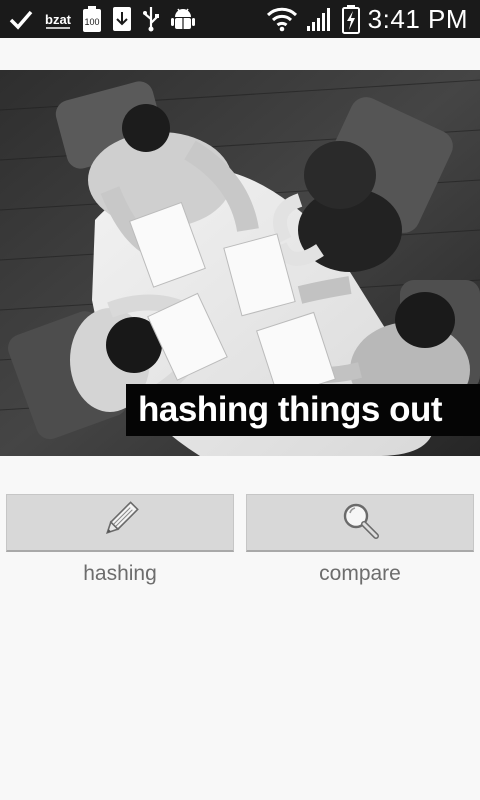 The width and height of the screenshot is (480, 800). What do you see at coordinates (303, 410) in the screenshot?
I see `banner-caption: hashing things out` at bounding box center [303, 410].